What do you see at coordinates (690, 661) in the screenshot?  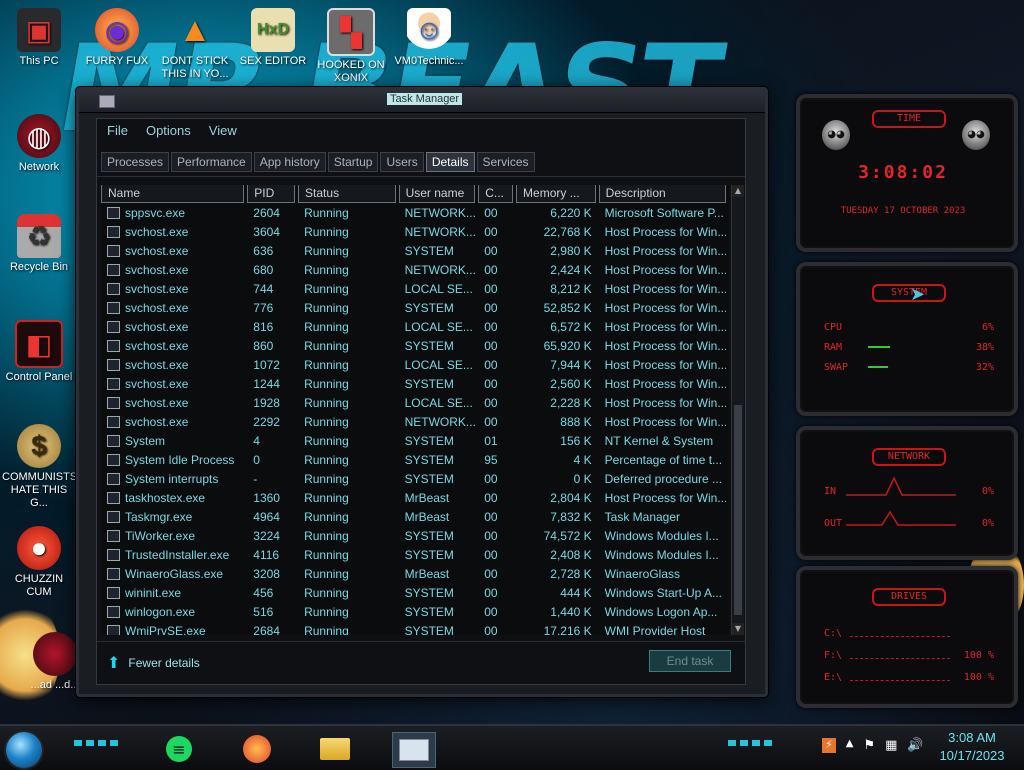 I see `end-task-button: End task` at bounding box center [690, 661].